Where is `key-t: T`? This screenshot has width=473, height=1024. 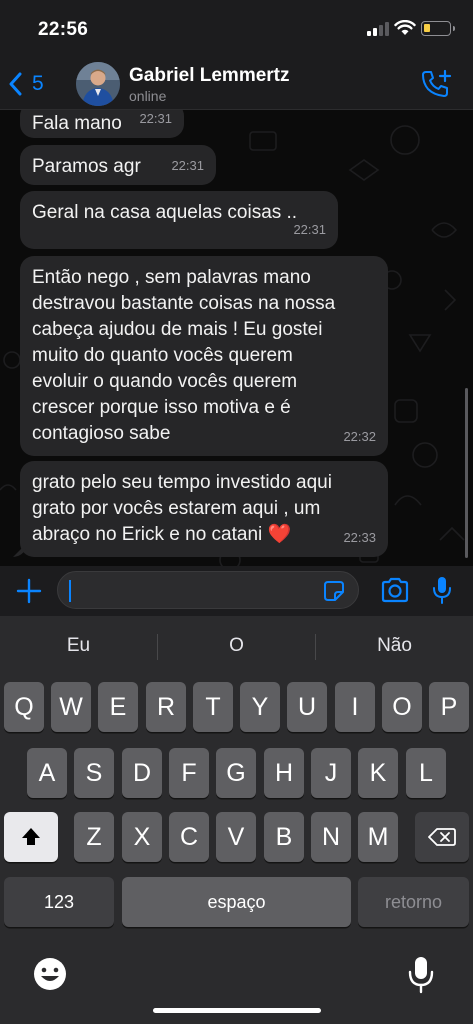
key-t: T is located at coordinates (213, 707).